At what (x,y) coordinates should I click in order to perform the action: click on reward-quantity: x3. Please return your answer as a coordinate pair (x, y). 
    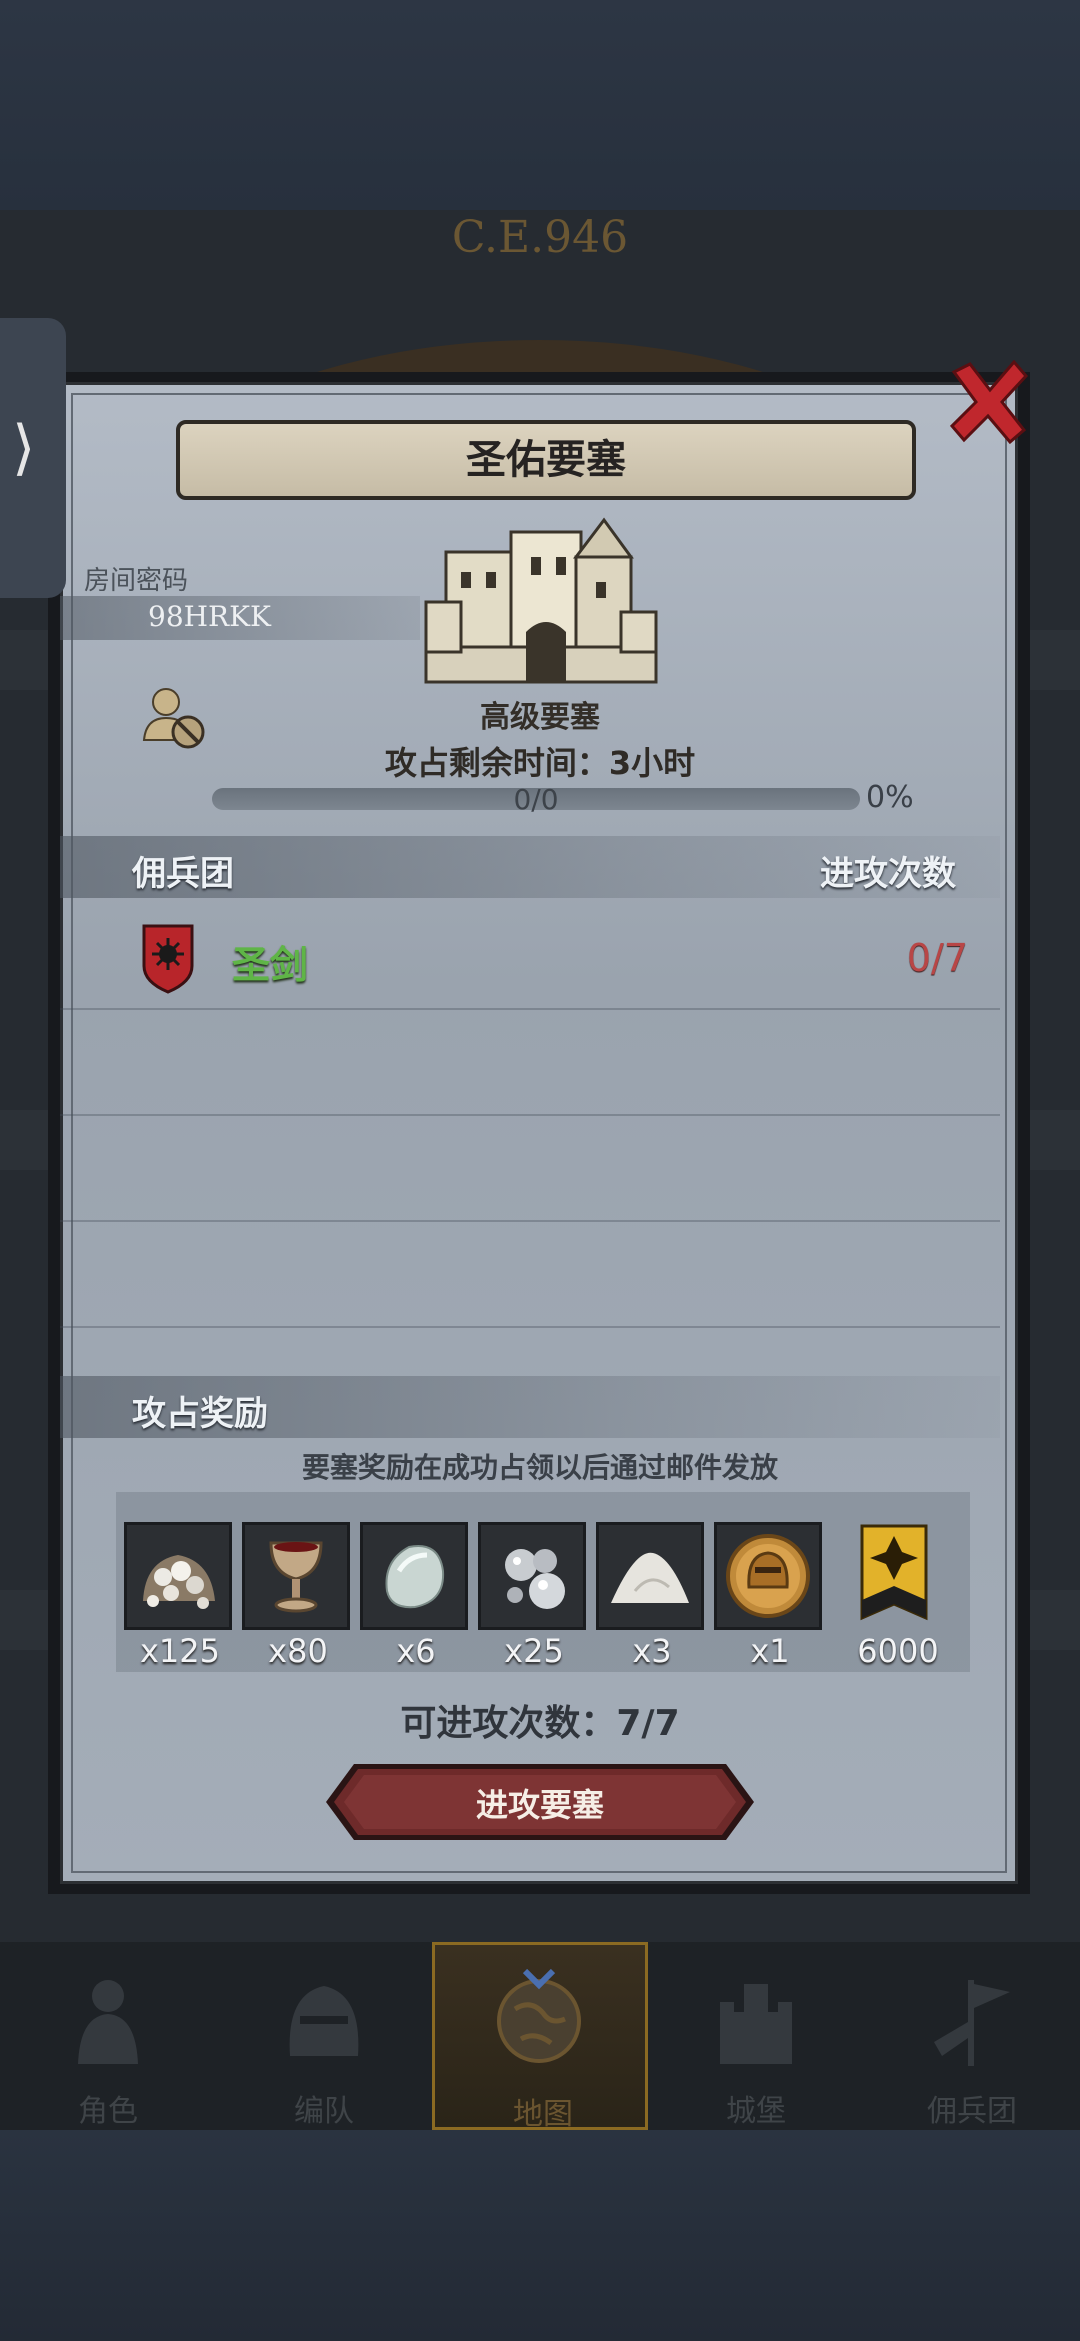
    Looking at the image, I should click on (652, 1651).